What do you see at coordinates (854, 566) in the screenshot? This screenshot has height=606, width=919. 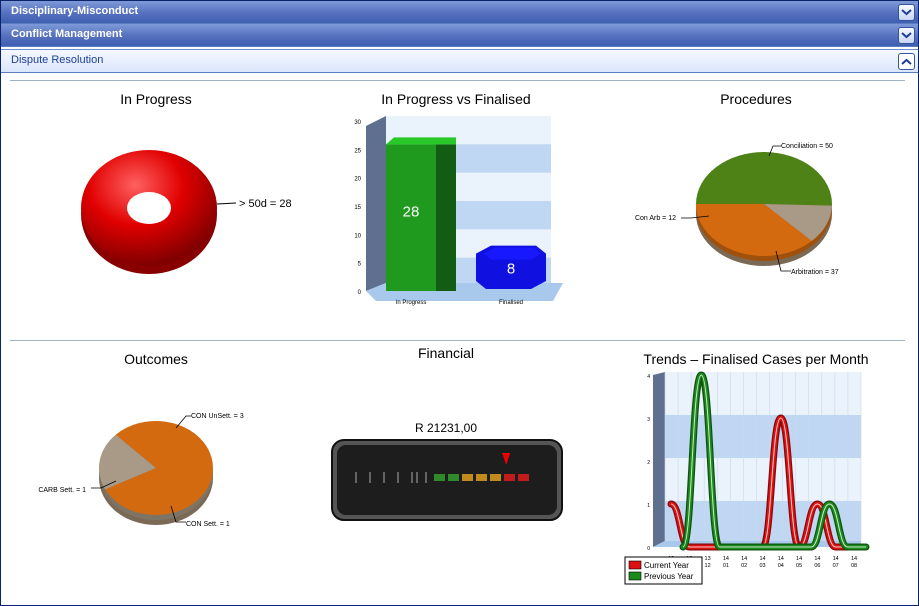 I see `x-tick-label: 08` at bounding box center [854, 566].